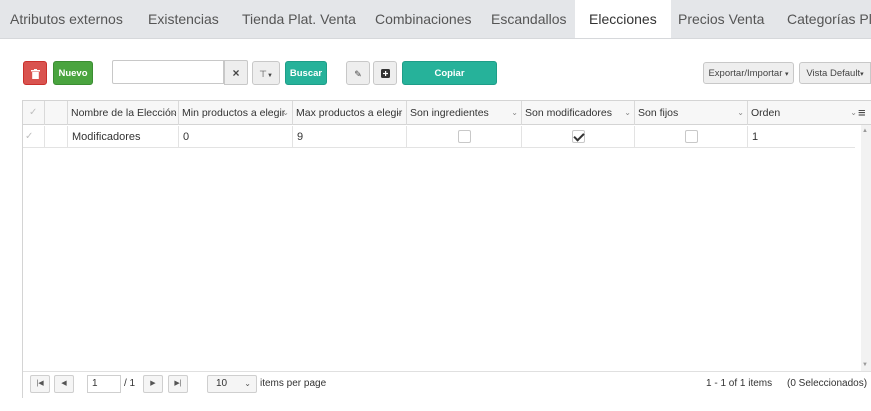  Describe the element at coordinates (349, 113) in the screenshot. I see `header-max: Max productos a elegir ⌄` at that location.